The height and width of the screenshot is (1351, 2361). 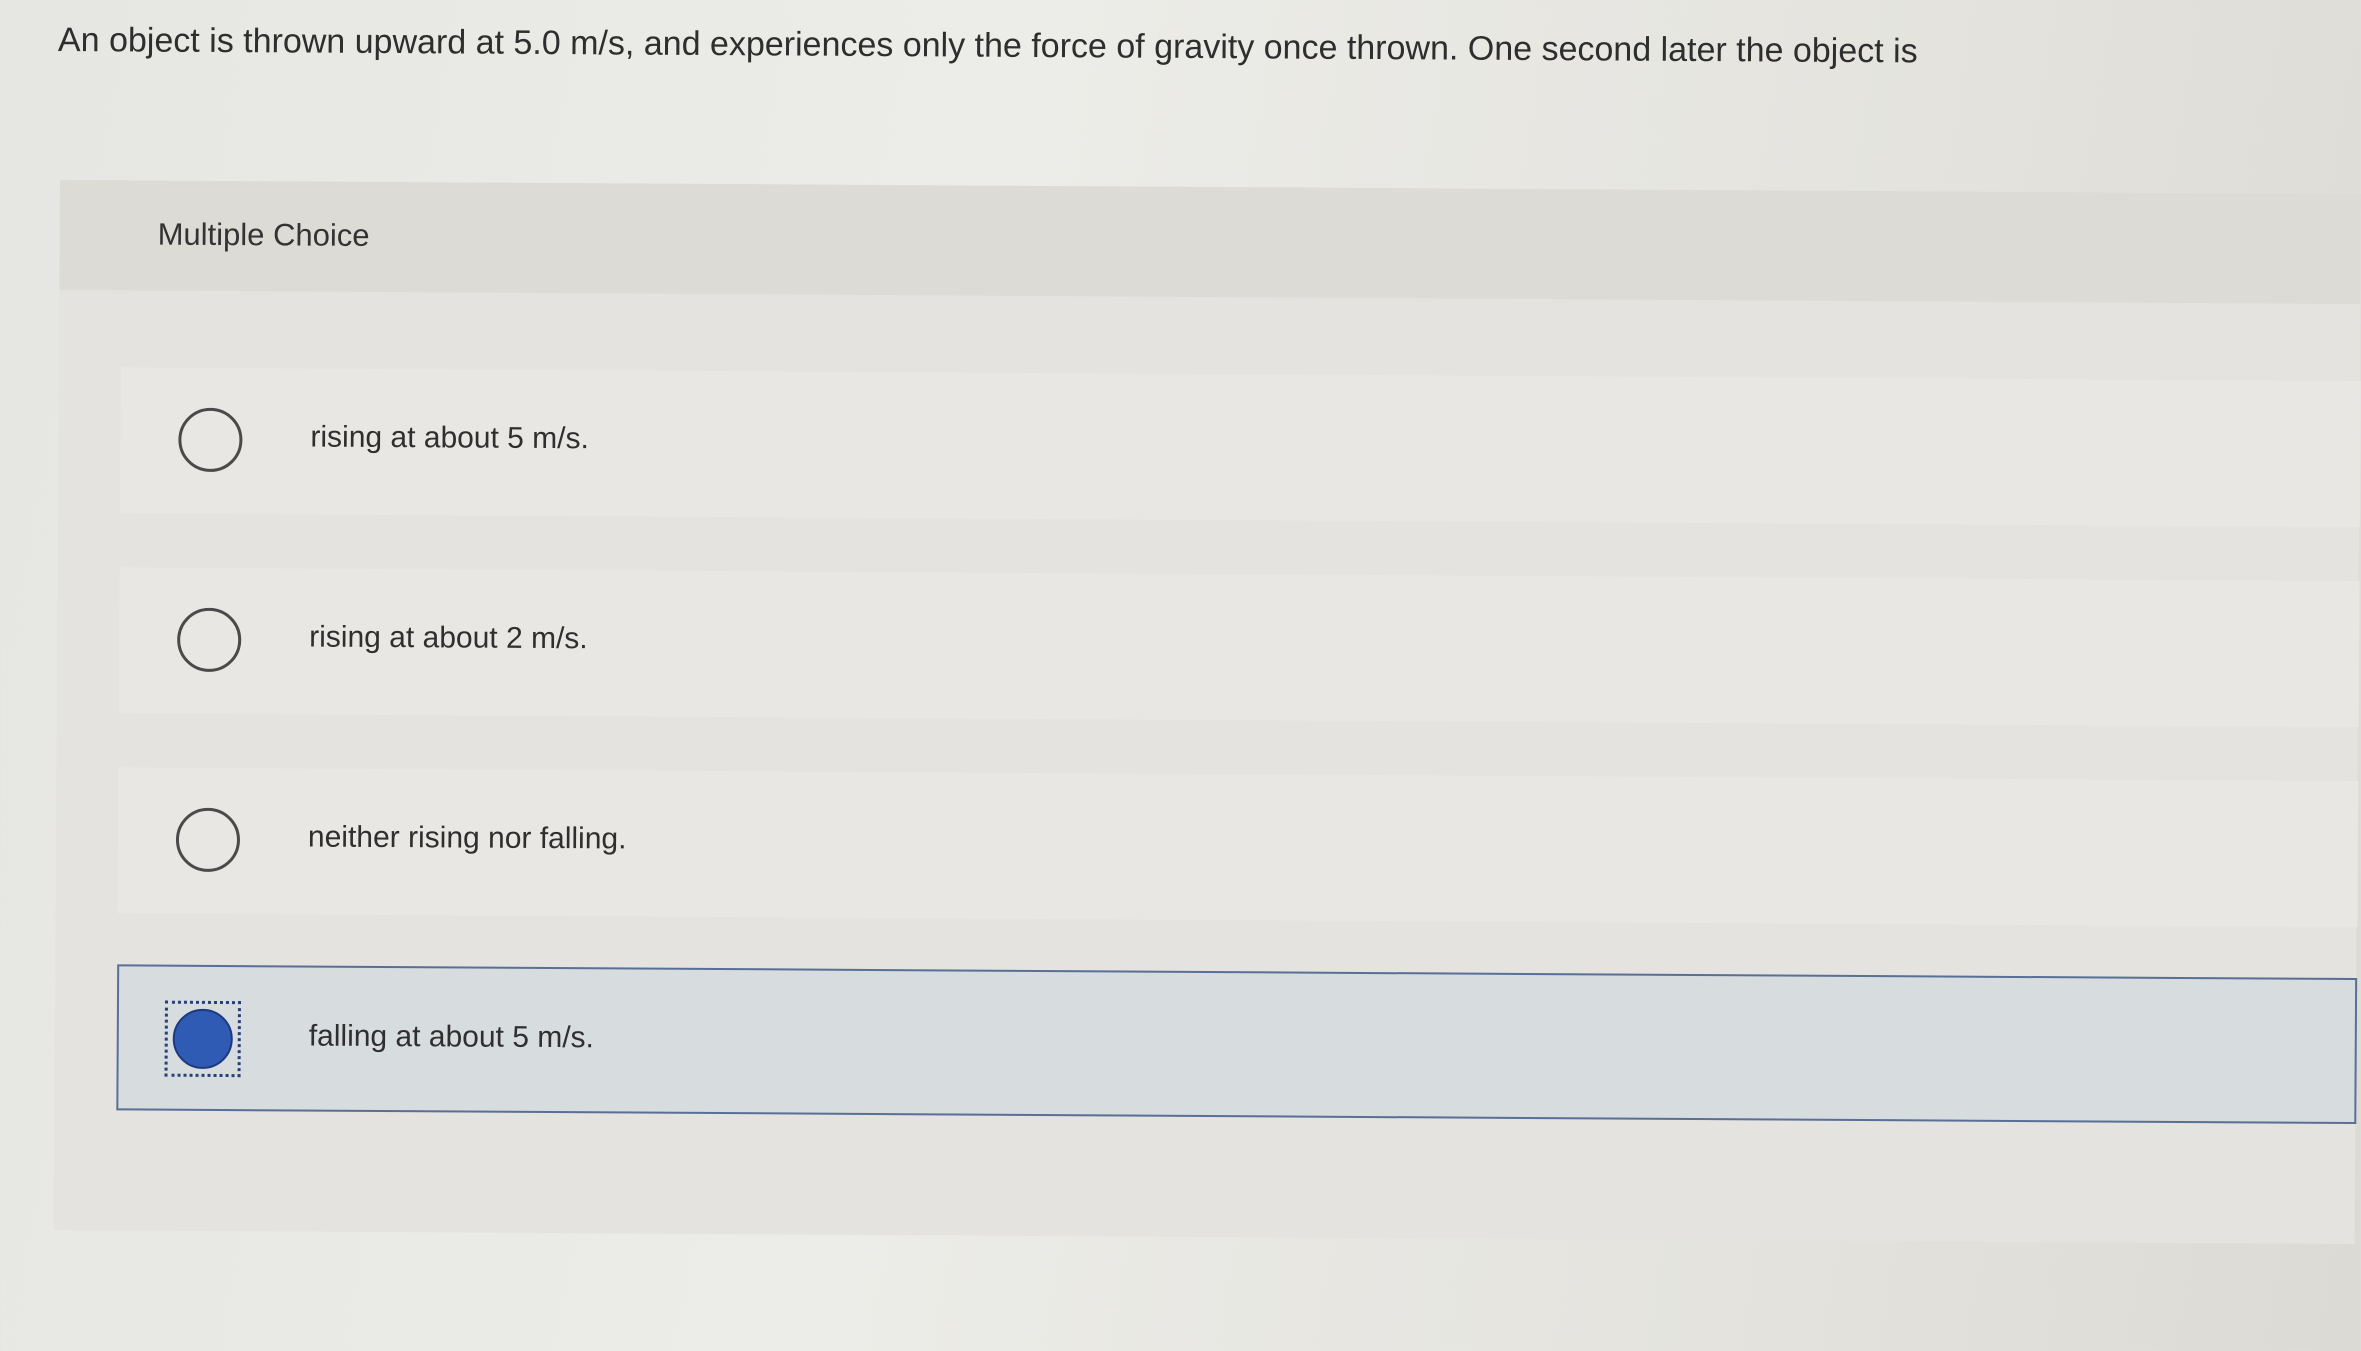 What do you see at coordinates (1239, 647) in the screenshot?
I see `option-2: rising at about 2 m/s.` at bounding box center [1239, 647].